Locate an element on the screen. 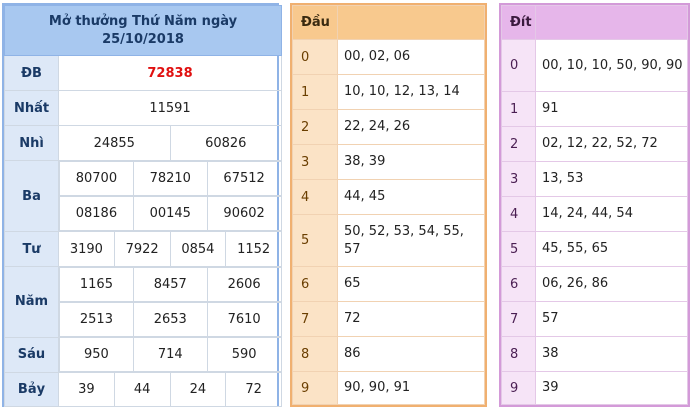 The width and height of the screenshot is (694, 407). tail-row: 3 13, 53 is located at coordinates (594, 179).